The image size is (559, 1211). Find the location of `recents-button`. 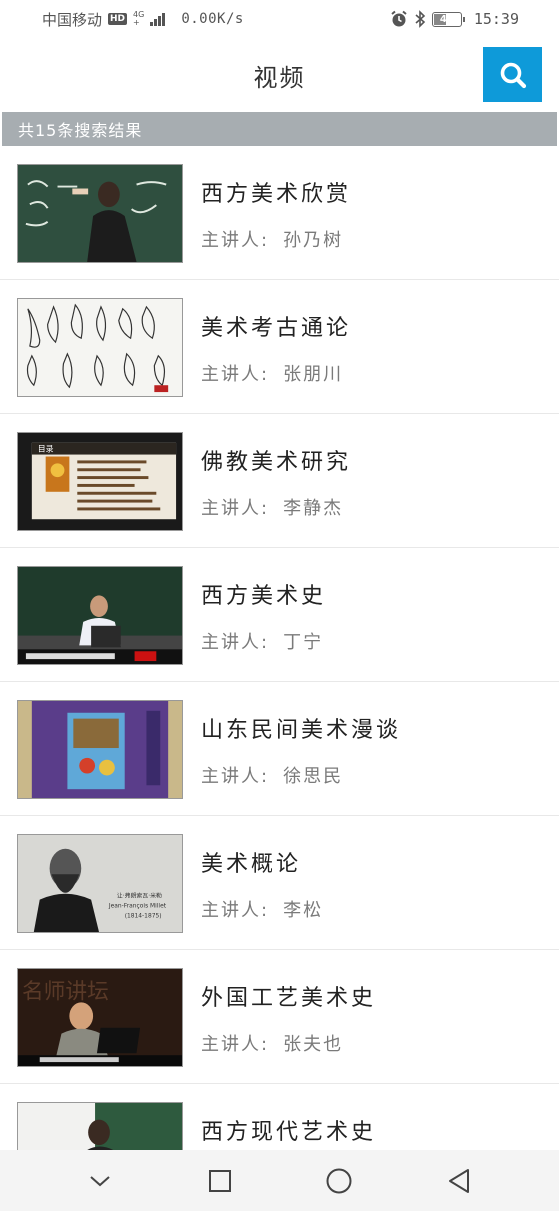

recents-button is located at coordinates (220, 1181).